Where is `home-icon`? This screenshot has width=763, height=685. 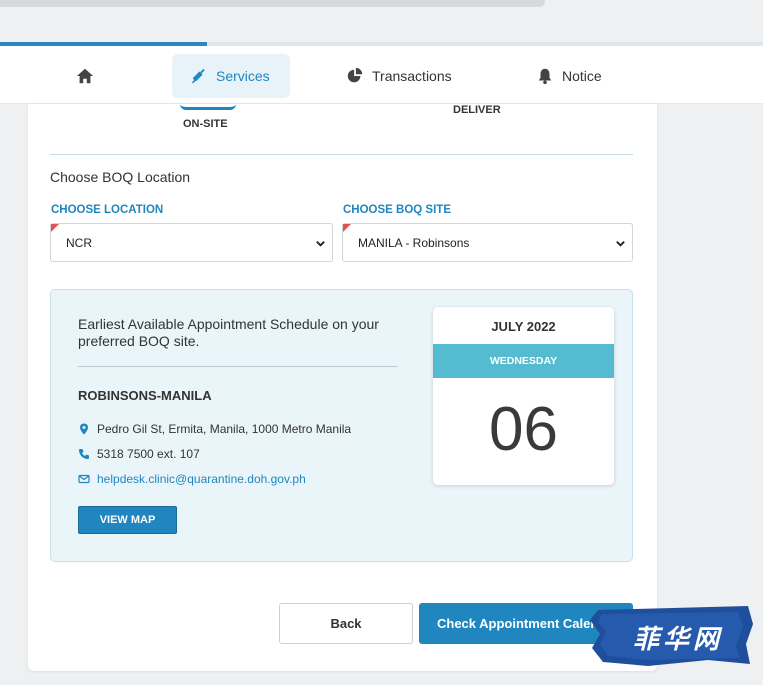
home-icon is located at coordinates (85, 76).